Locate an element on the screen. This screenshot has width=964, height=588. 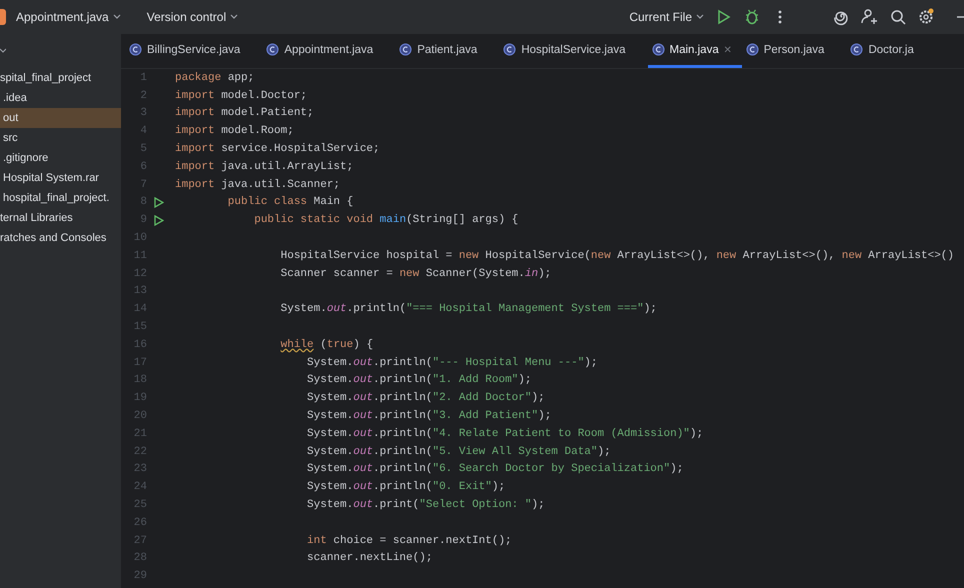
line-number: 4 is located at coordinates (143, 131).